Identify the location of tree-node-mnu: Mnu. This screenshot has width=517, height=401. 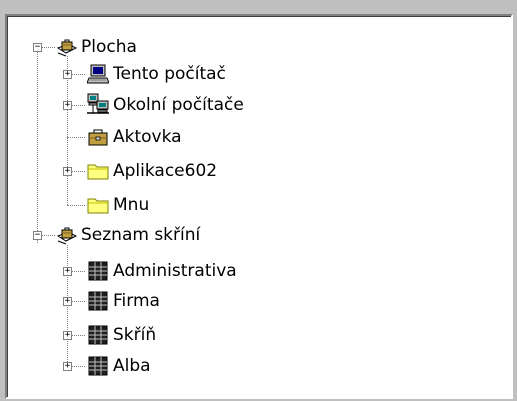
(131, 205).